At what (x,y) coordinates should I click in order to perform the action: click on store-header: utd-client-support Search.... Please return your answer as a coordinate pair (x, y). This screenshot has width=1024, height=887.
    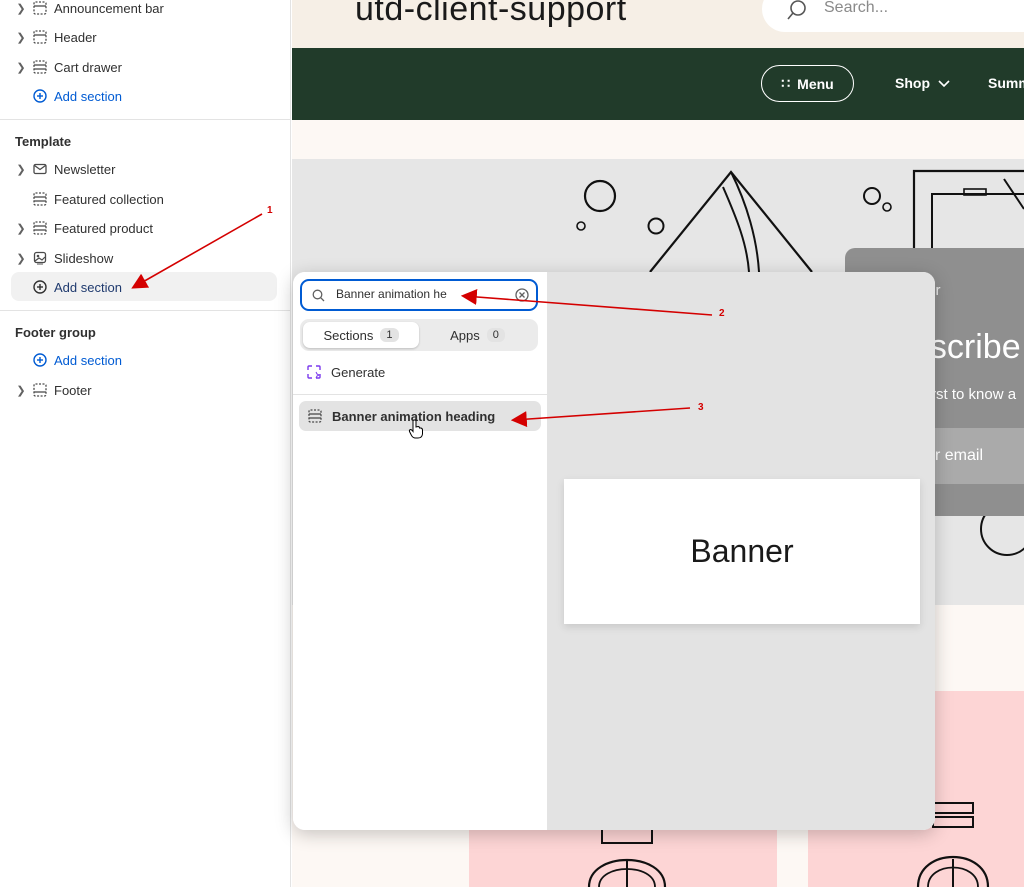
    Looking at the image, I should click on (658, 24).